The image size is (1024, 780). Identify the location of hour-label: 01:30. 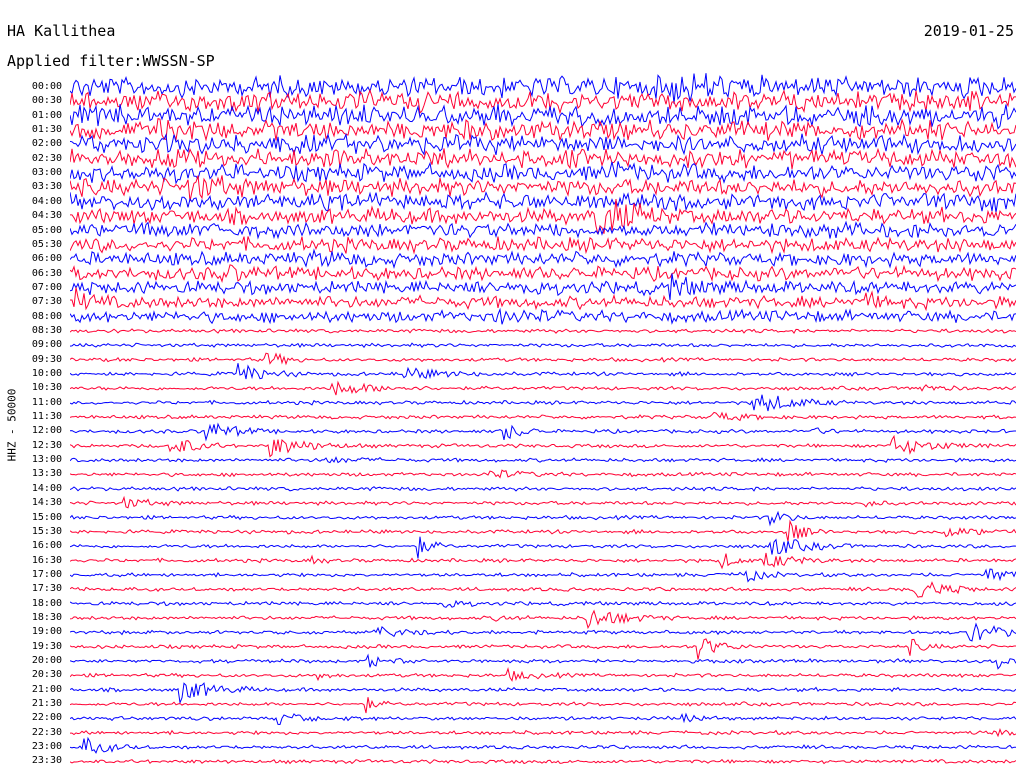
(46, 130).